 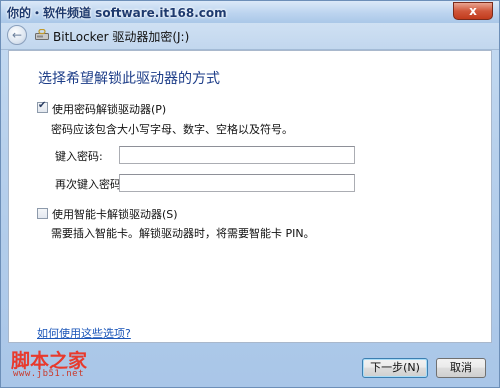 What do you see at coordinates (237, 155) in the screenshot?
I see `enter-password-field` at bounding box center [237, 155].